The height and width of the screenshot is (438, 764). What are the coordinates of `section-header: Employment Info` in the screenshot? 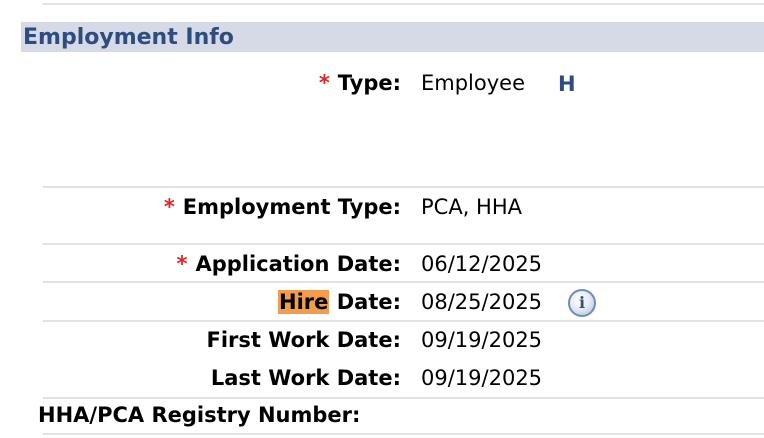 It's located at (392, 37).